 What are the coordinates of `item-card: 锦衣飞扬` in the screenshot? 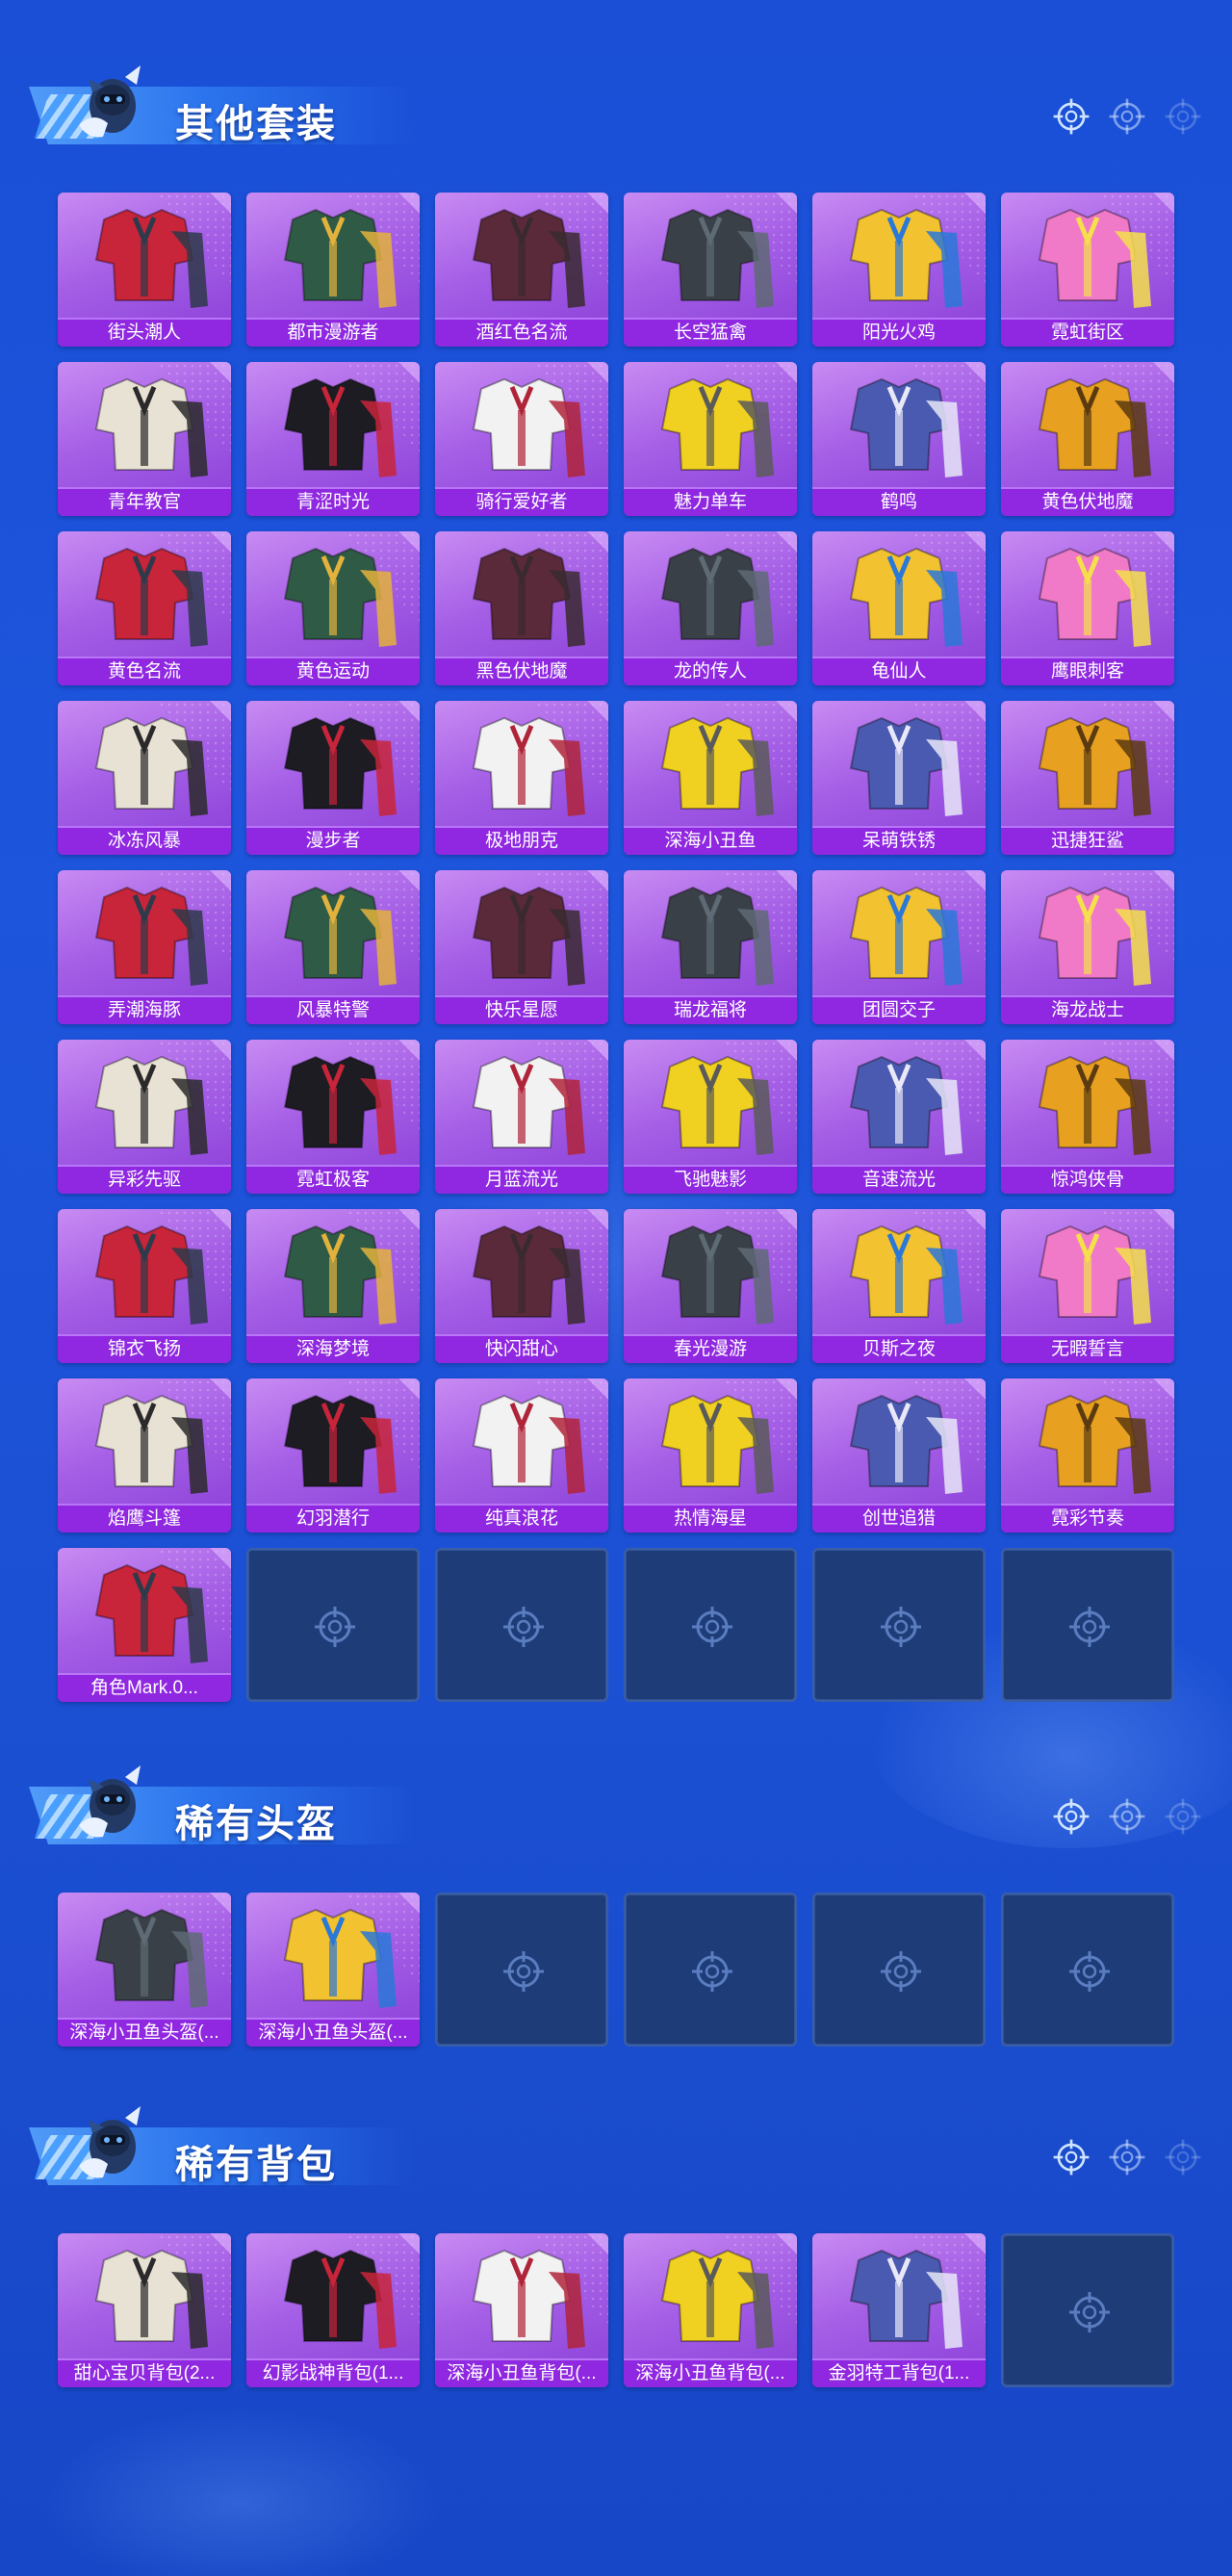 It's located at (144, 1286).